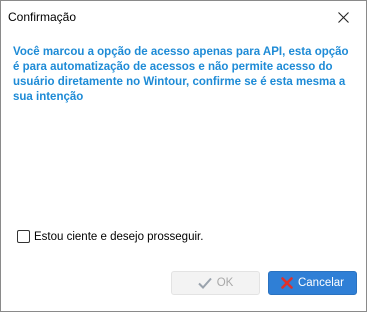  I want to click on checkbox-box, so click(23, 236).